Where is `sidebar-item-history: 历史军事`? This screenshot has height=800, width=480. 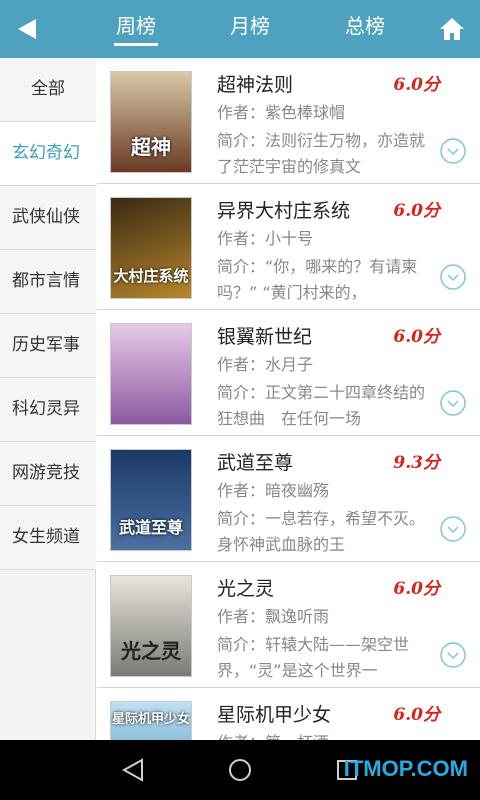 sidebar-item-history: 历史军事 is located at coordinates (48, 346).